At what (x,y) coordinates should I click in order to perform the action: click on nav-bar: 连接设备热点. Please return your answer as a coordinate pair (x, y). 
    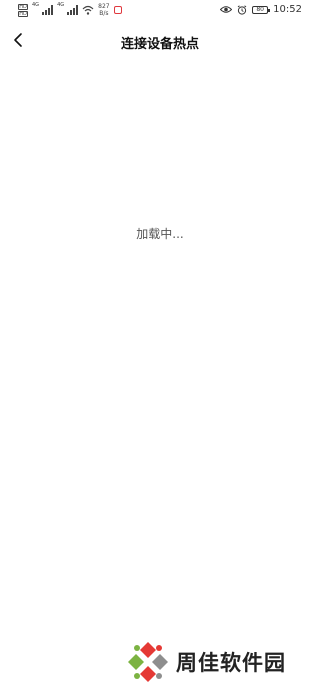
    Looking at the image, I should click on (160, 41).